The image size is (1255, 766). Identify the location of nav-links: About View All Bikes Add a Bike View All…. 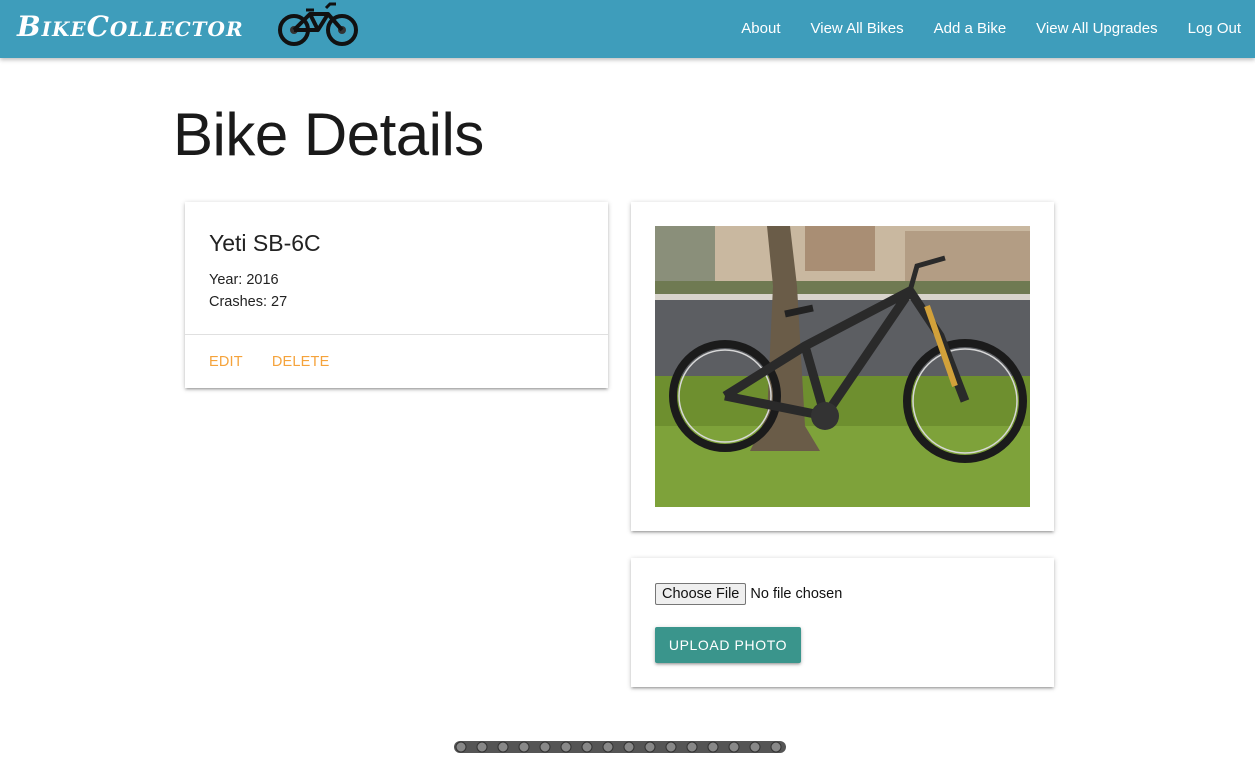
(990, 29).